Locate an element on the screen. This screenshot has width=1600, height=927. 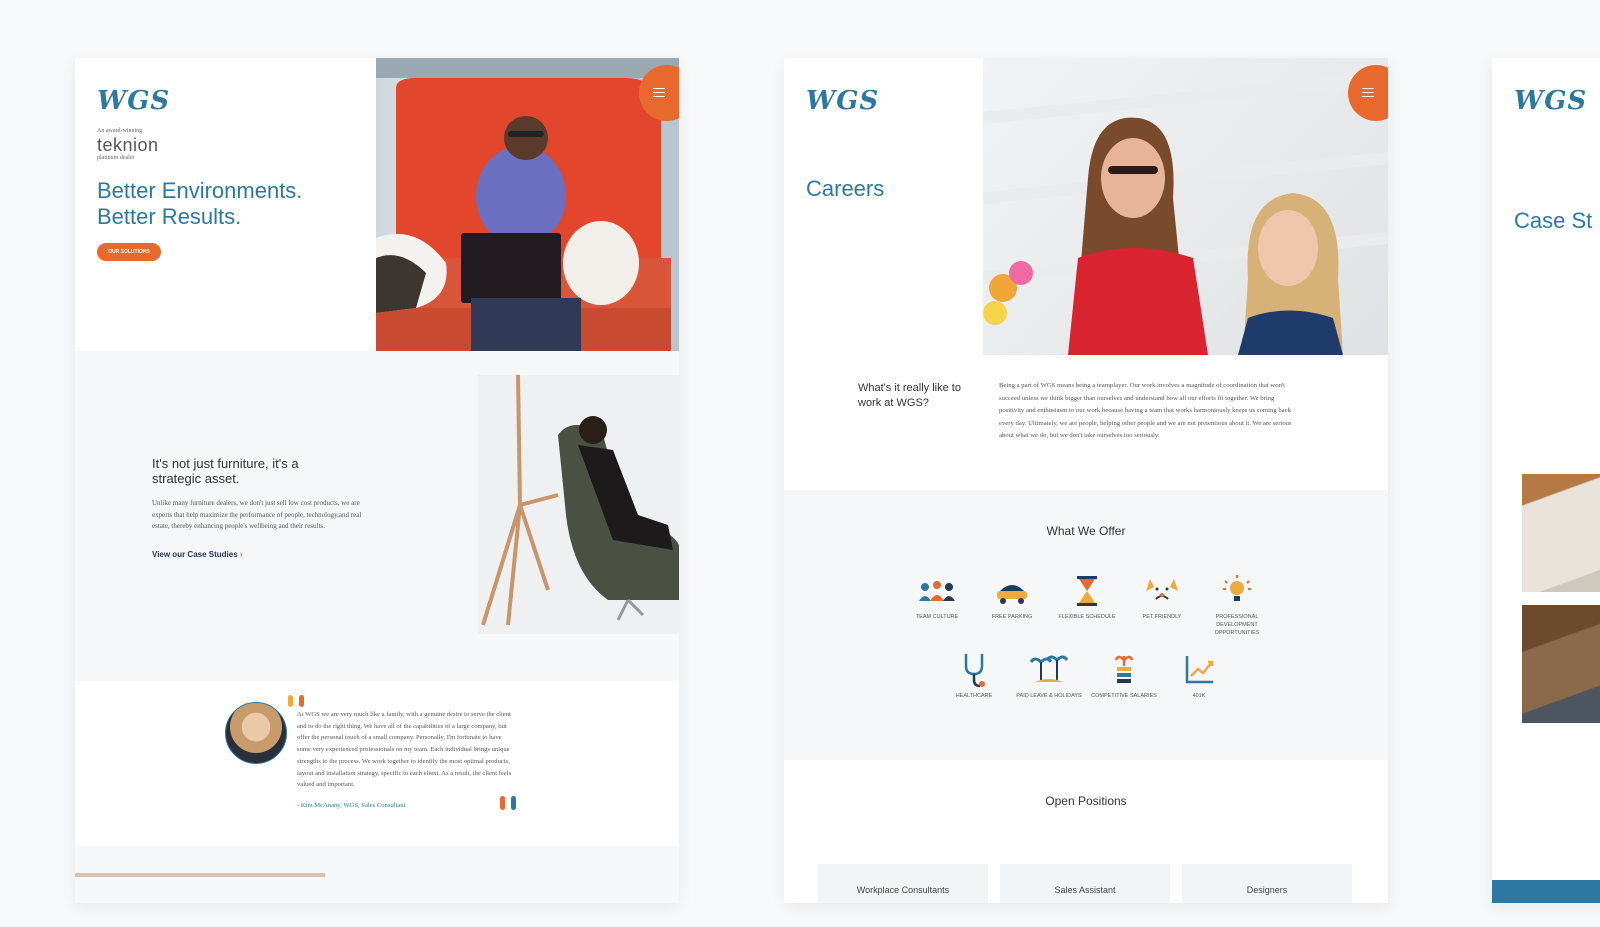
chart-icon is located at coordinates (1199, 670).